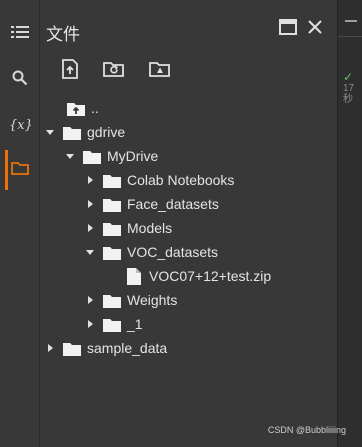 This screenshot has width=362, height=447. Describe the element at coordinates (84, 132) in the screenshot. I see `tree-item-gdrive: gdrive` at that location.